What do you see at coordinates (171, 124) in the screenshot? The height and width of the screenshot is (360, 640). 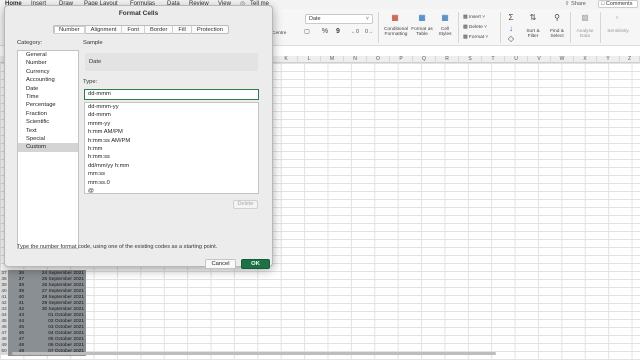 I see `format-code-item: mmm-yy` at bounding box center [171, 124].